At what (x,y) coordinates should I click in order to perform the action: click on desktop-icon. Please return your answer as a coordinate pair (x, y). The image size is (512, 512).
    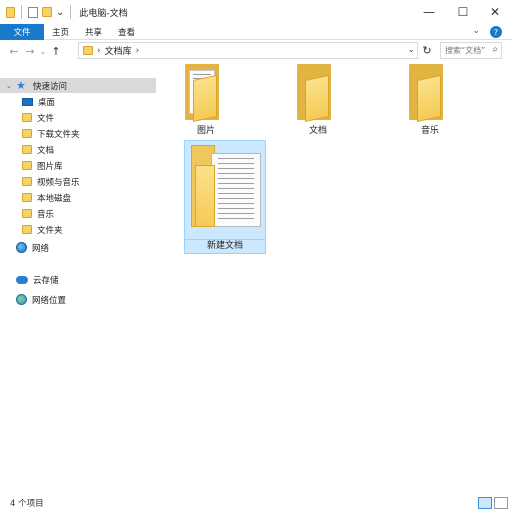
    Looking at the image, I should click on (27, 101).